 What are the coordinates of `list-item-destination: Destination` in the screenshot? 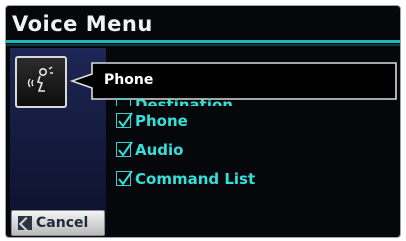 It's located at (185, 99).